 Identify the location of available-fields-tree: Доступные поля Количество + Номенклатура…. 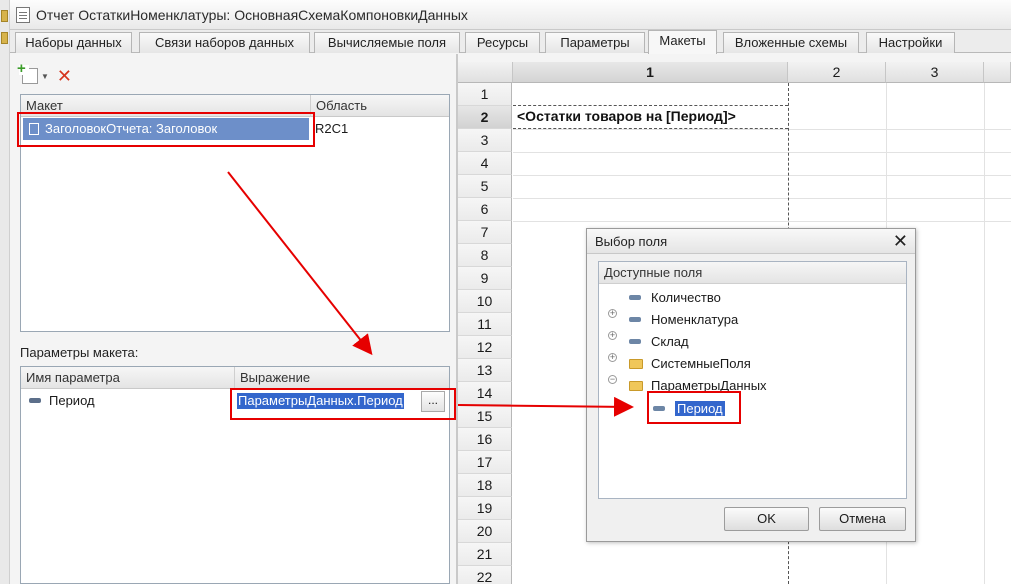
(752, 380).